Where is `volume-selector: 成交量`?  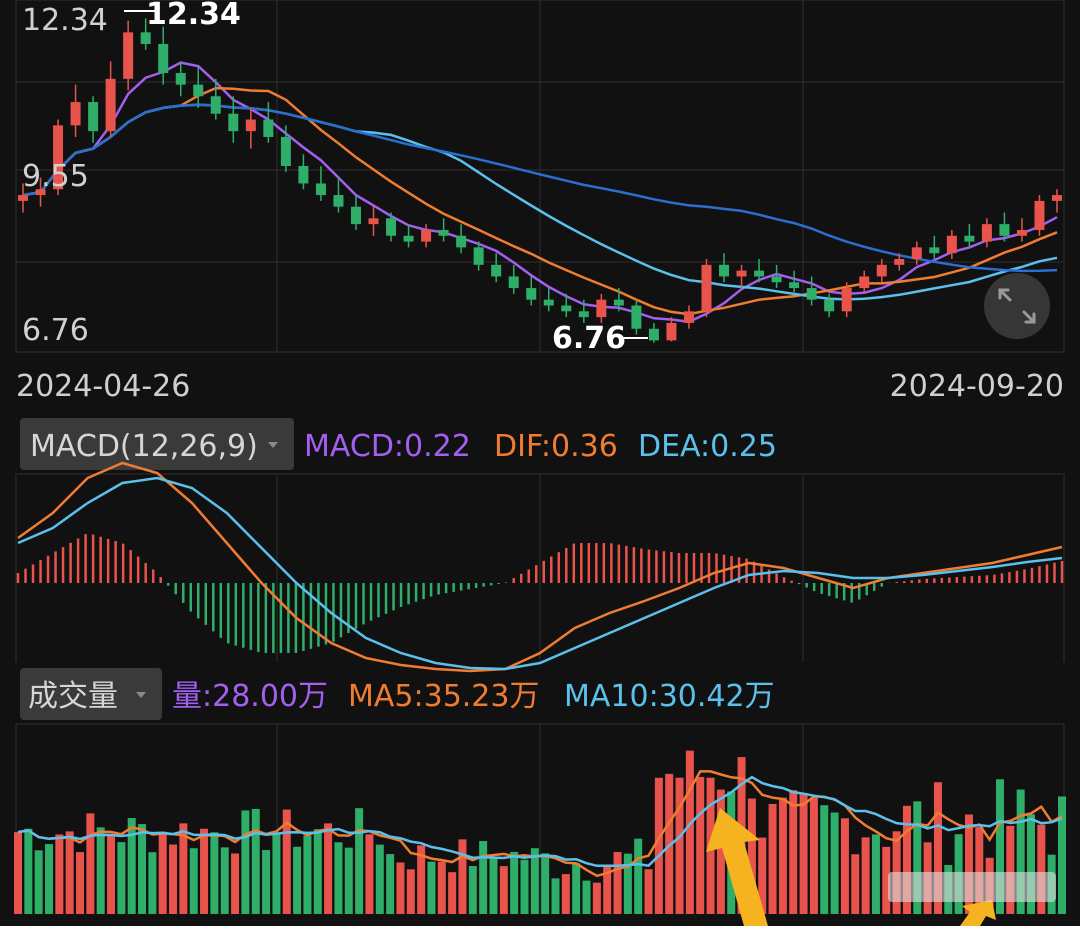
volume-selector: 成交量 is located at coordinates (91, 694).